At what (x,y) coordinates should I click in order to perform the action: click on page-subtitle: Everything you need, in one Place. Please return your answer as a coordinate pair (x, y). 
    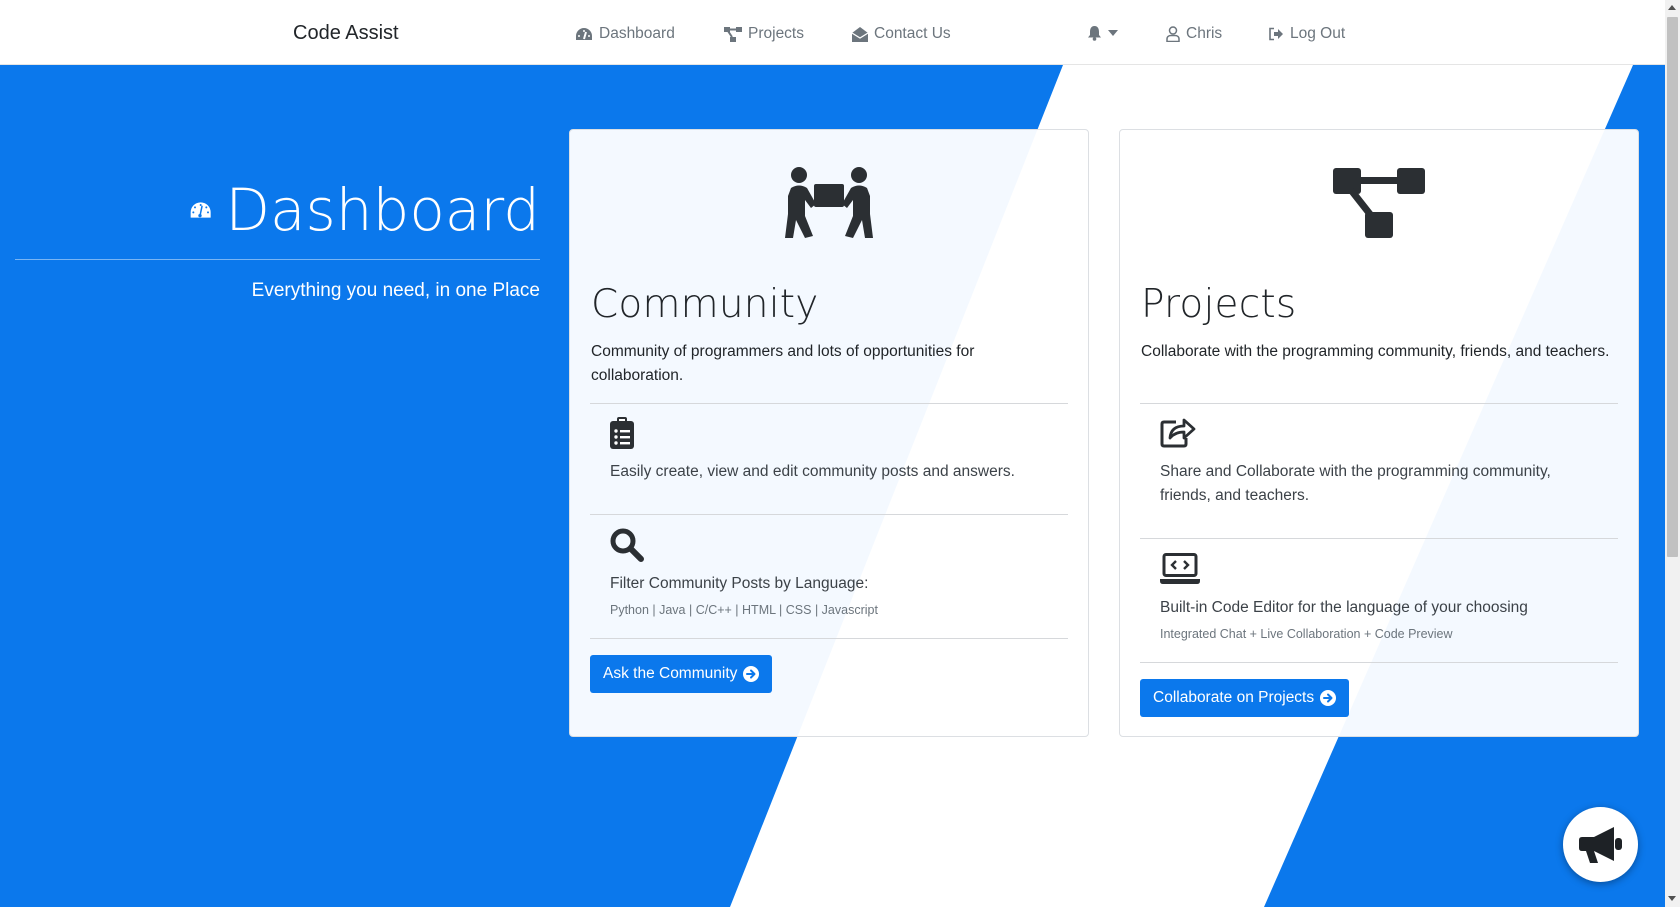
    Looking at the image, I should click on (395, 290).